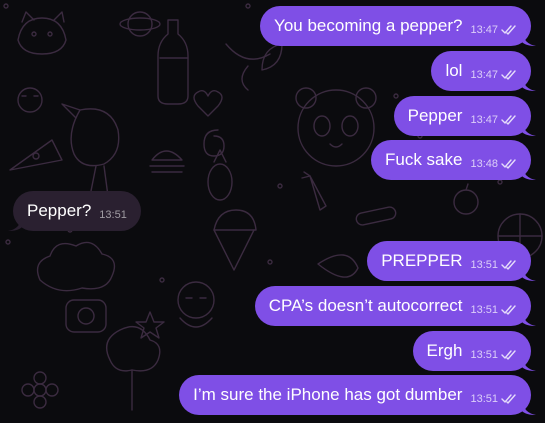 This screenshot has width=545, height=423. What do you see at coordinates (150, 325) in the screenshot?
I see `star-doodle-icon` at bounding box center [150, 325].